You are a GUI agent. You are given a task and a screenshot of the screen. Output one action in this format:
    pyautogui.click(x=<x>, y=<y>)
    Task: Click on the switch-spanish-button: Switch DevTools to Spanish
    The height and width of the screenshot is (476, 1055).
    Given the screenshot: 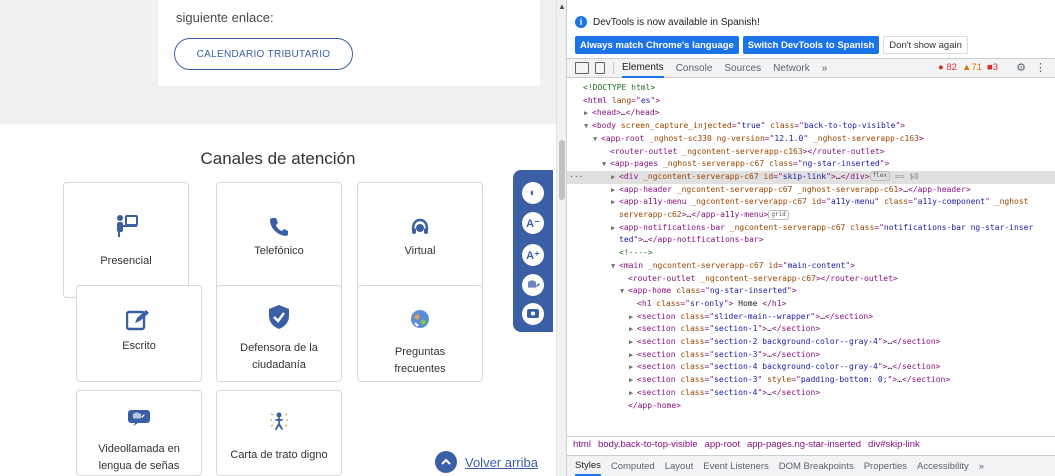 What is the action you would take?
    pyautogui.click(x=811, y=45)
    